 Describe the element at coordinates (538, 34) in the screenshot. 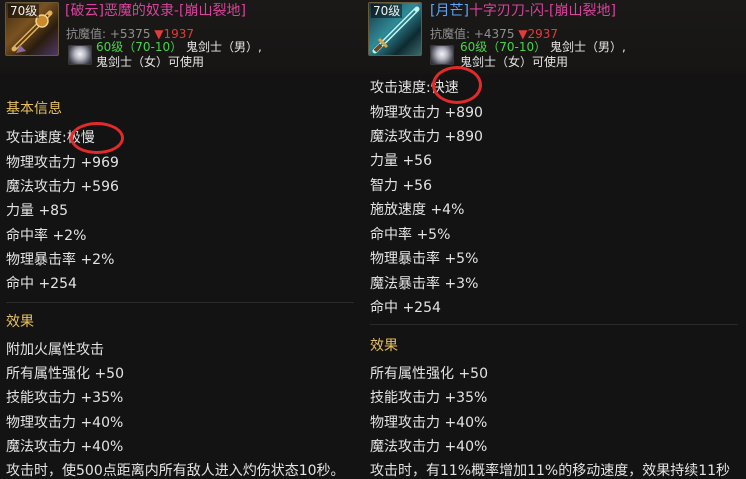

I see `right-anti-magic-delta: ▼2937` at that location.